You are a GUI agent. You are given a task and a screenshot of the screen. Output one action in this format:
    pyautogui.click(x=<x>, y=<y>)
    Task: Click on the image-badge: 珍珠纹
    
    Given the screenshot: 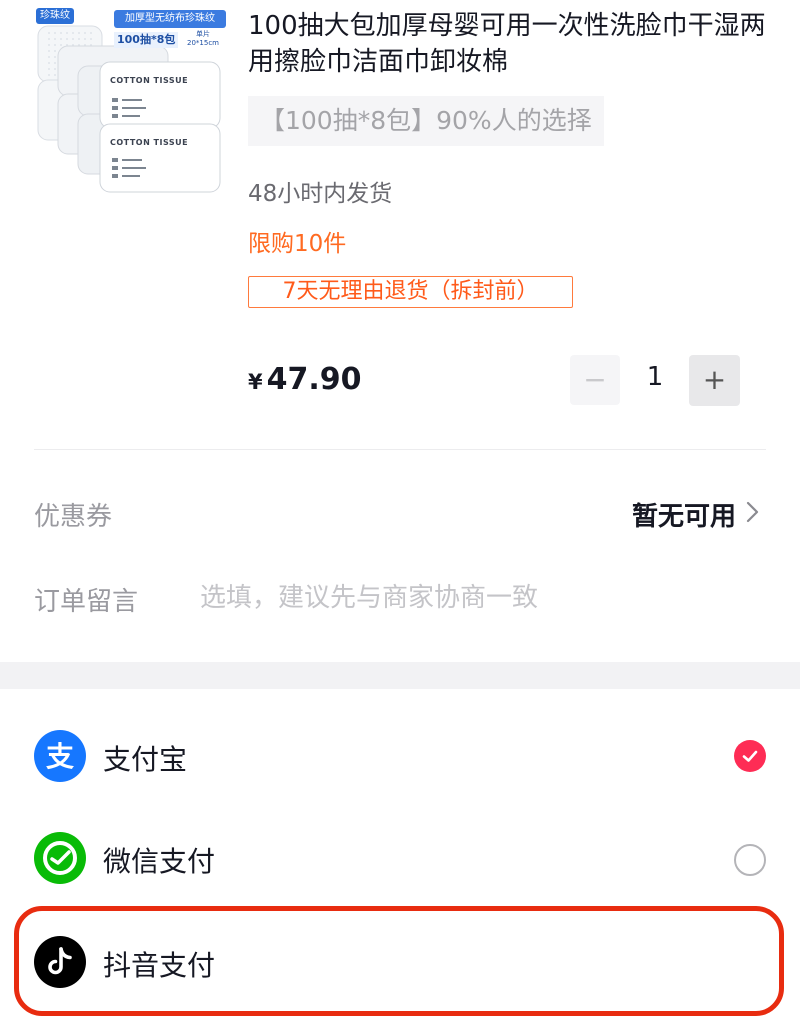 What is the action you would take?
    pyautogui.click(x=55, y=16)
    